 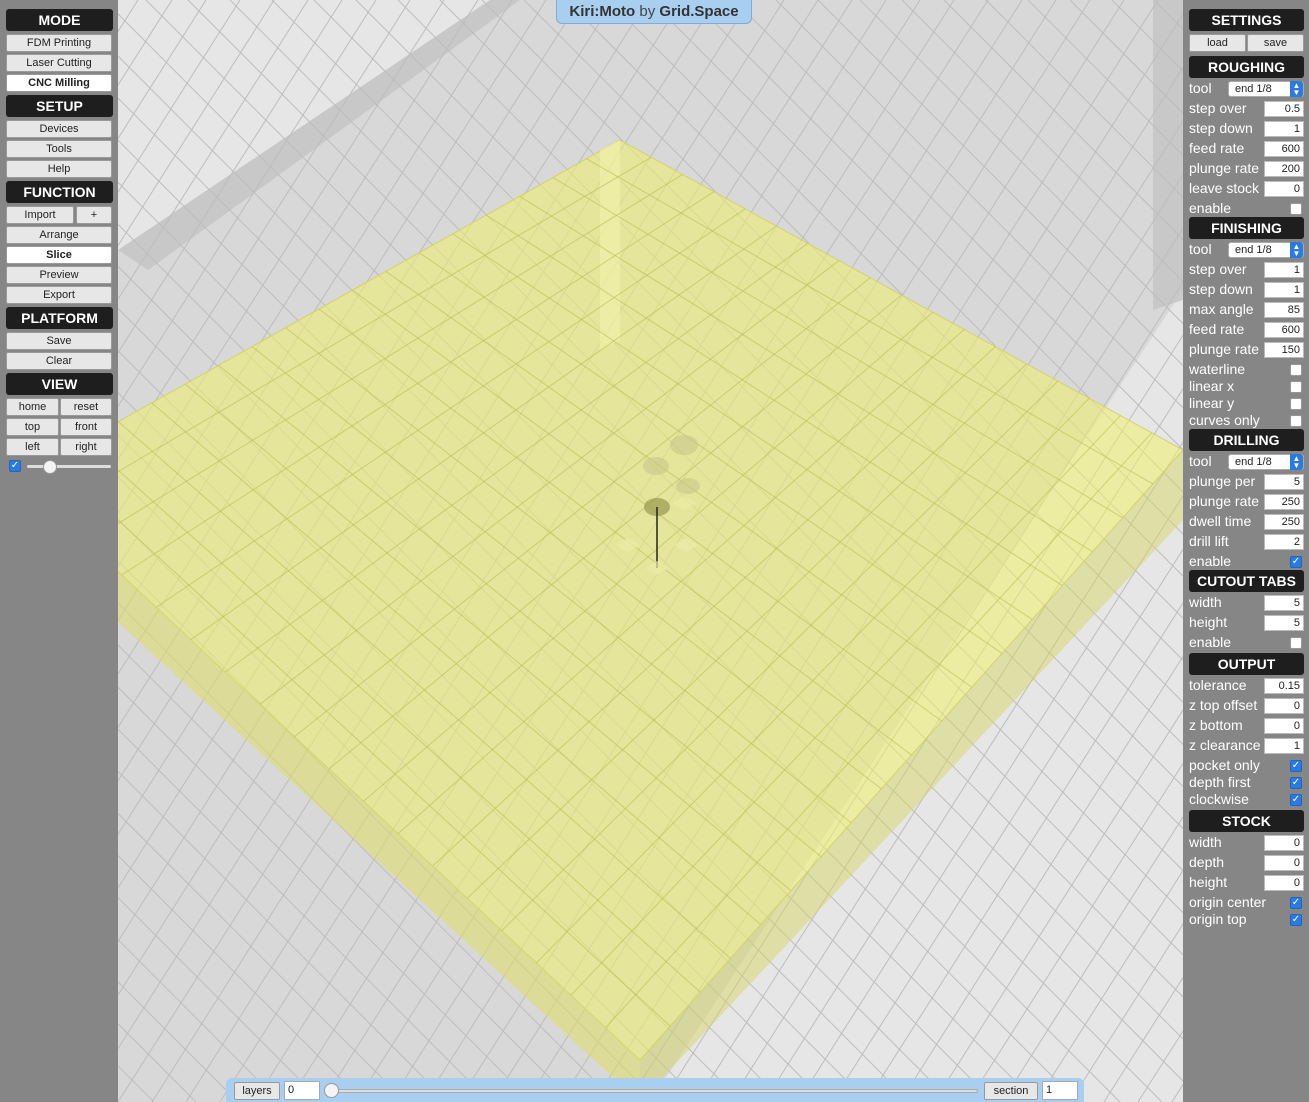 I want to click on layer-slider-track, so click(x=655, y=1091).